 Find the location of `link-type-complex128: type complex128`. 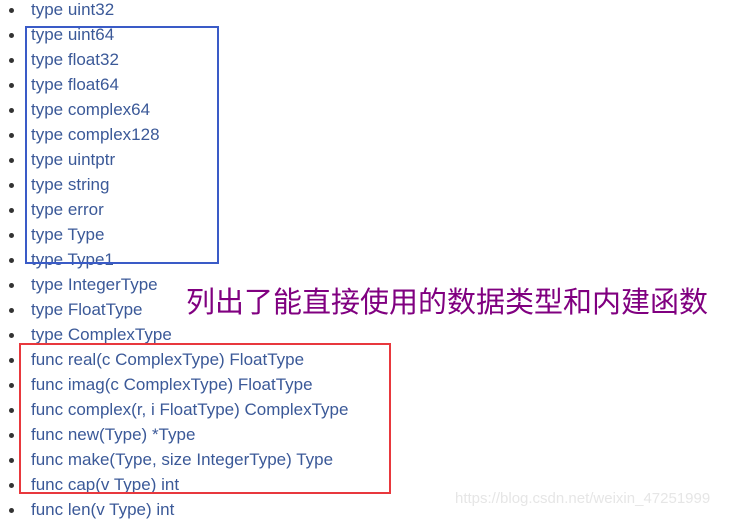

link-type-complex128: type complex128 is located at coordinates (95, 134).